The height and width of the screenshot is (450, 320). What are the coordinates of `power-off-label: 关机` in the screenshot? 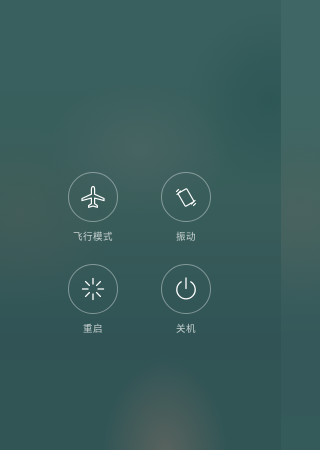 It's located at (185, 329).